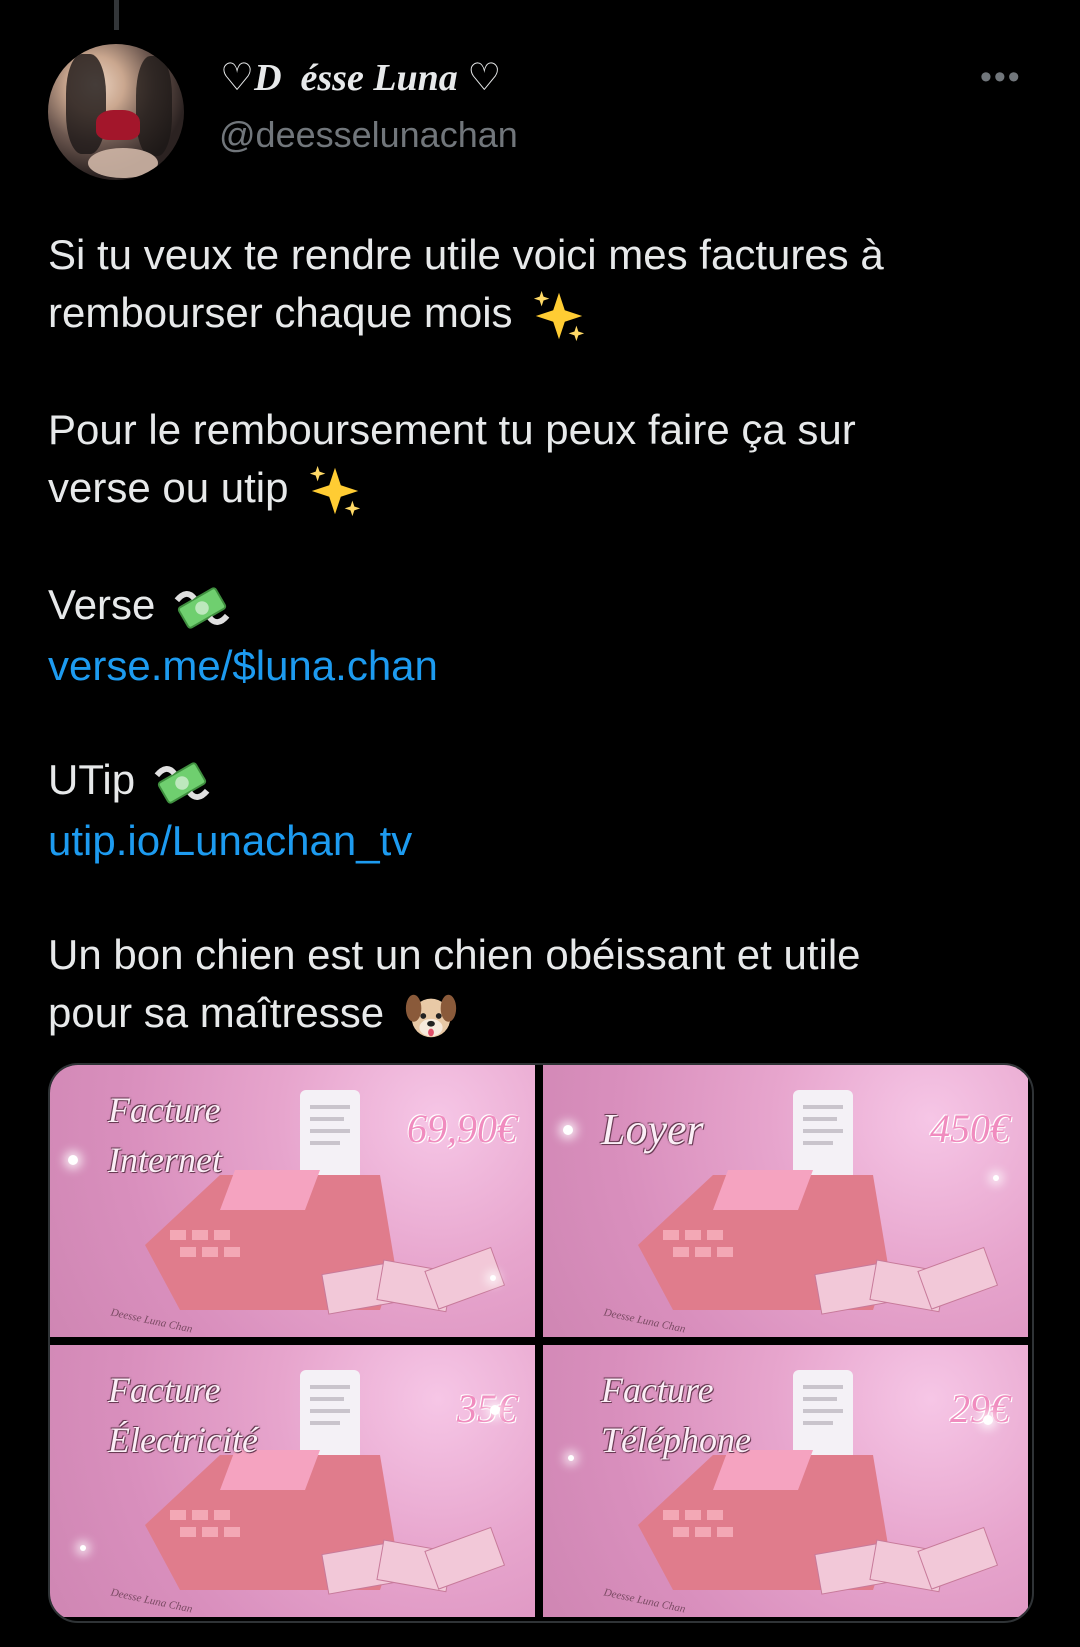  Describe the element at coordinates (360, 77) in the screenshot. I see `display-name: ♡D ésse Luna ♡` at that location.